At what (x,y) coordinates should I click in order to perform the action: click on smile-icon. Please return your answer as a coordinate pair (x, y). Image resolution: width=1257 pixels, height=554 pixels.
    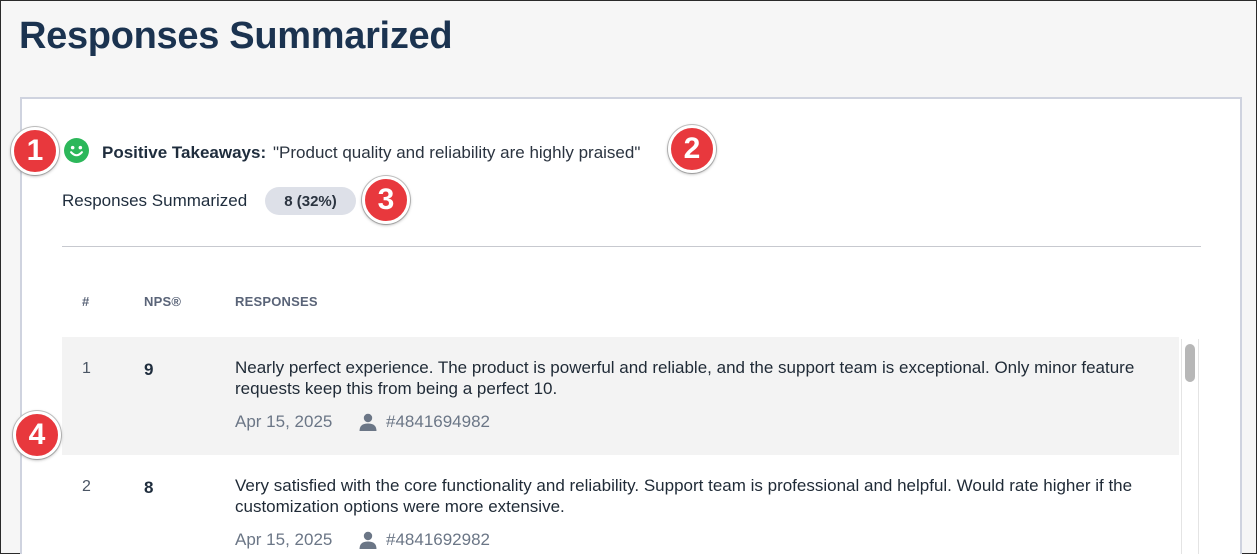
    Looking at the image, I should click on (76, 150).